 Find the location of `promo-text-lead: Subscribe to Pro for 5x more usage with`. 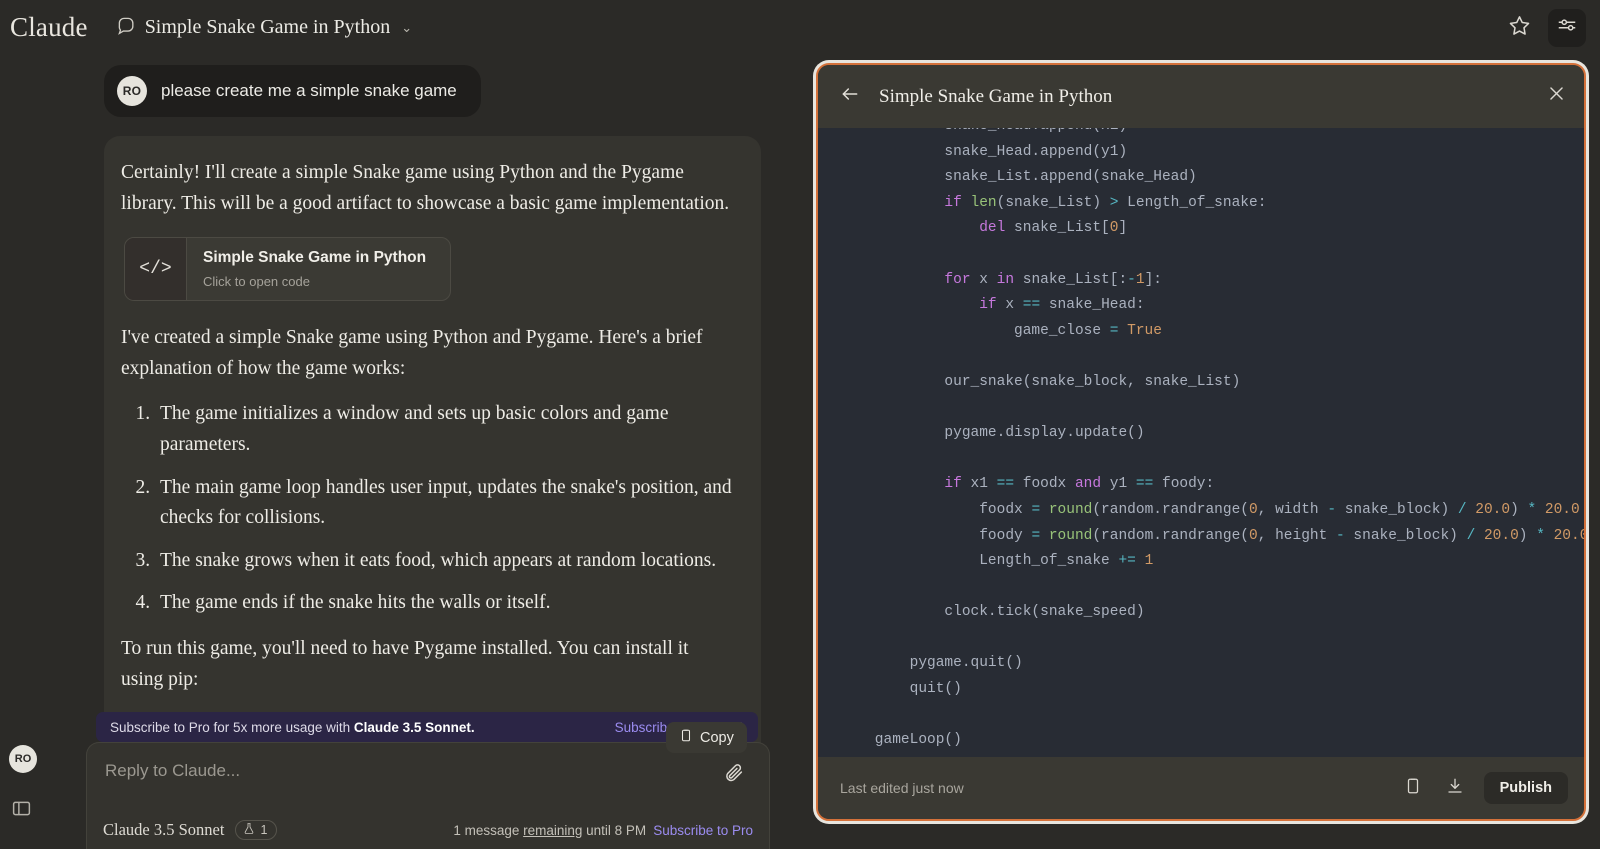

promo-text-lead: Subscribe to Pro for 5x more usage with is located at coordinates (232, 727).